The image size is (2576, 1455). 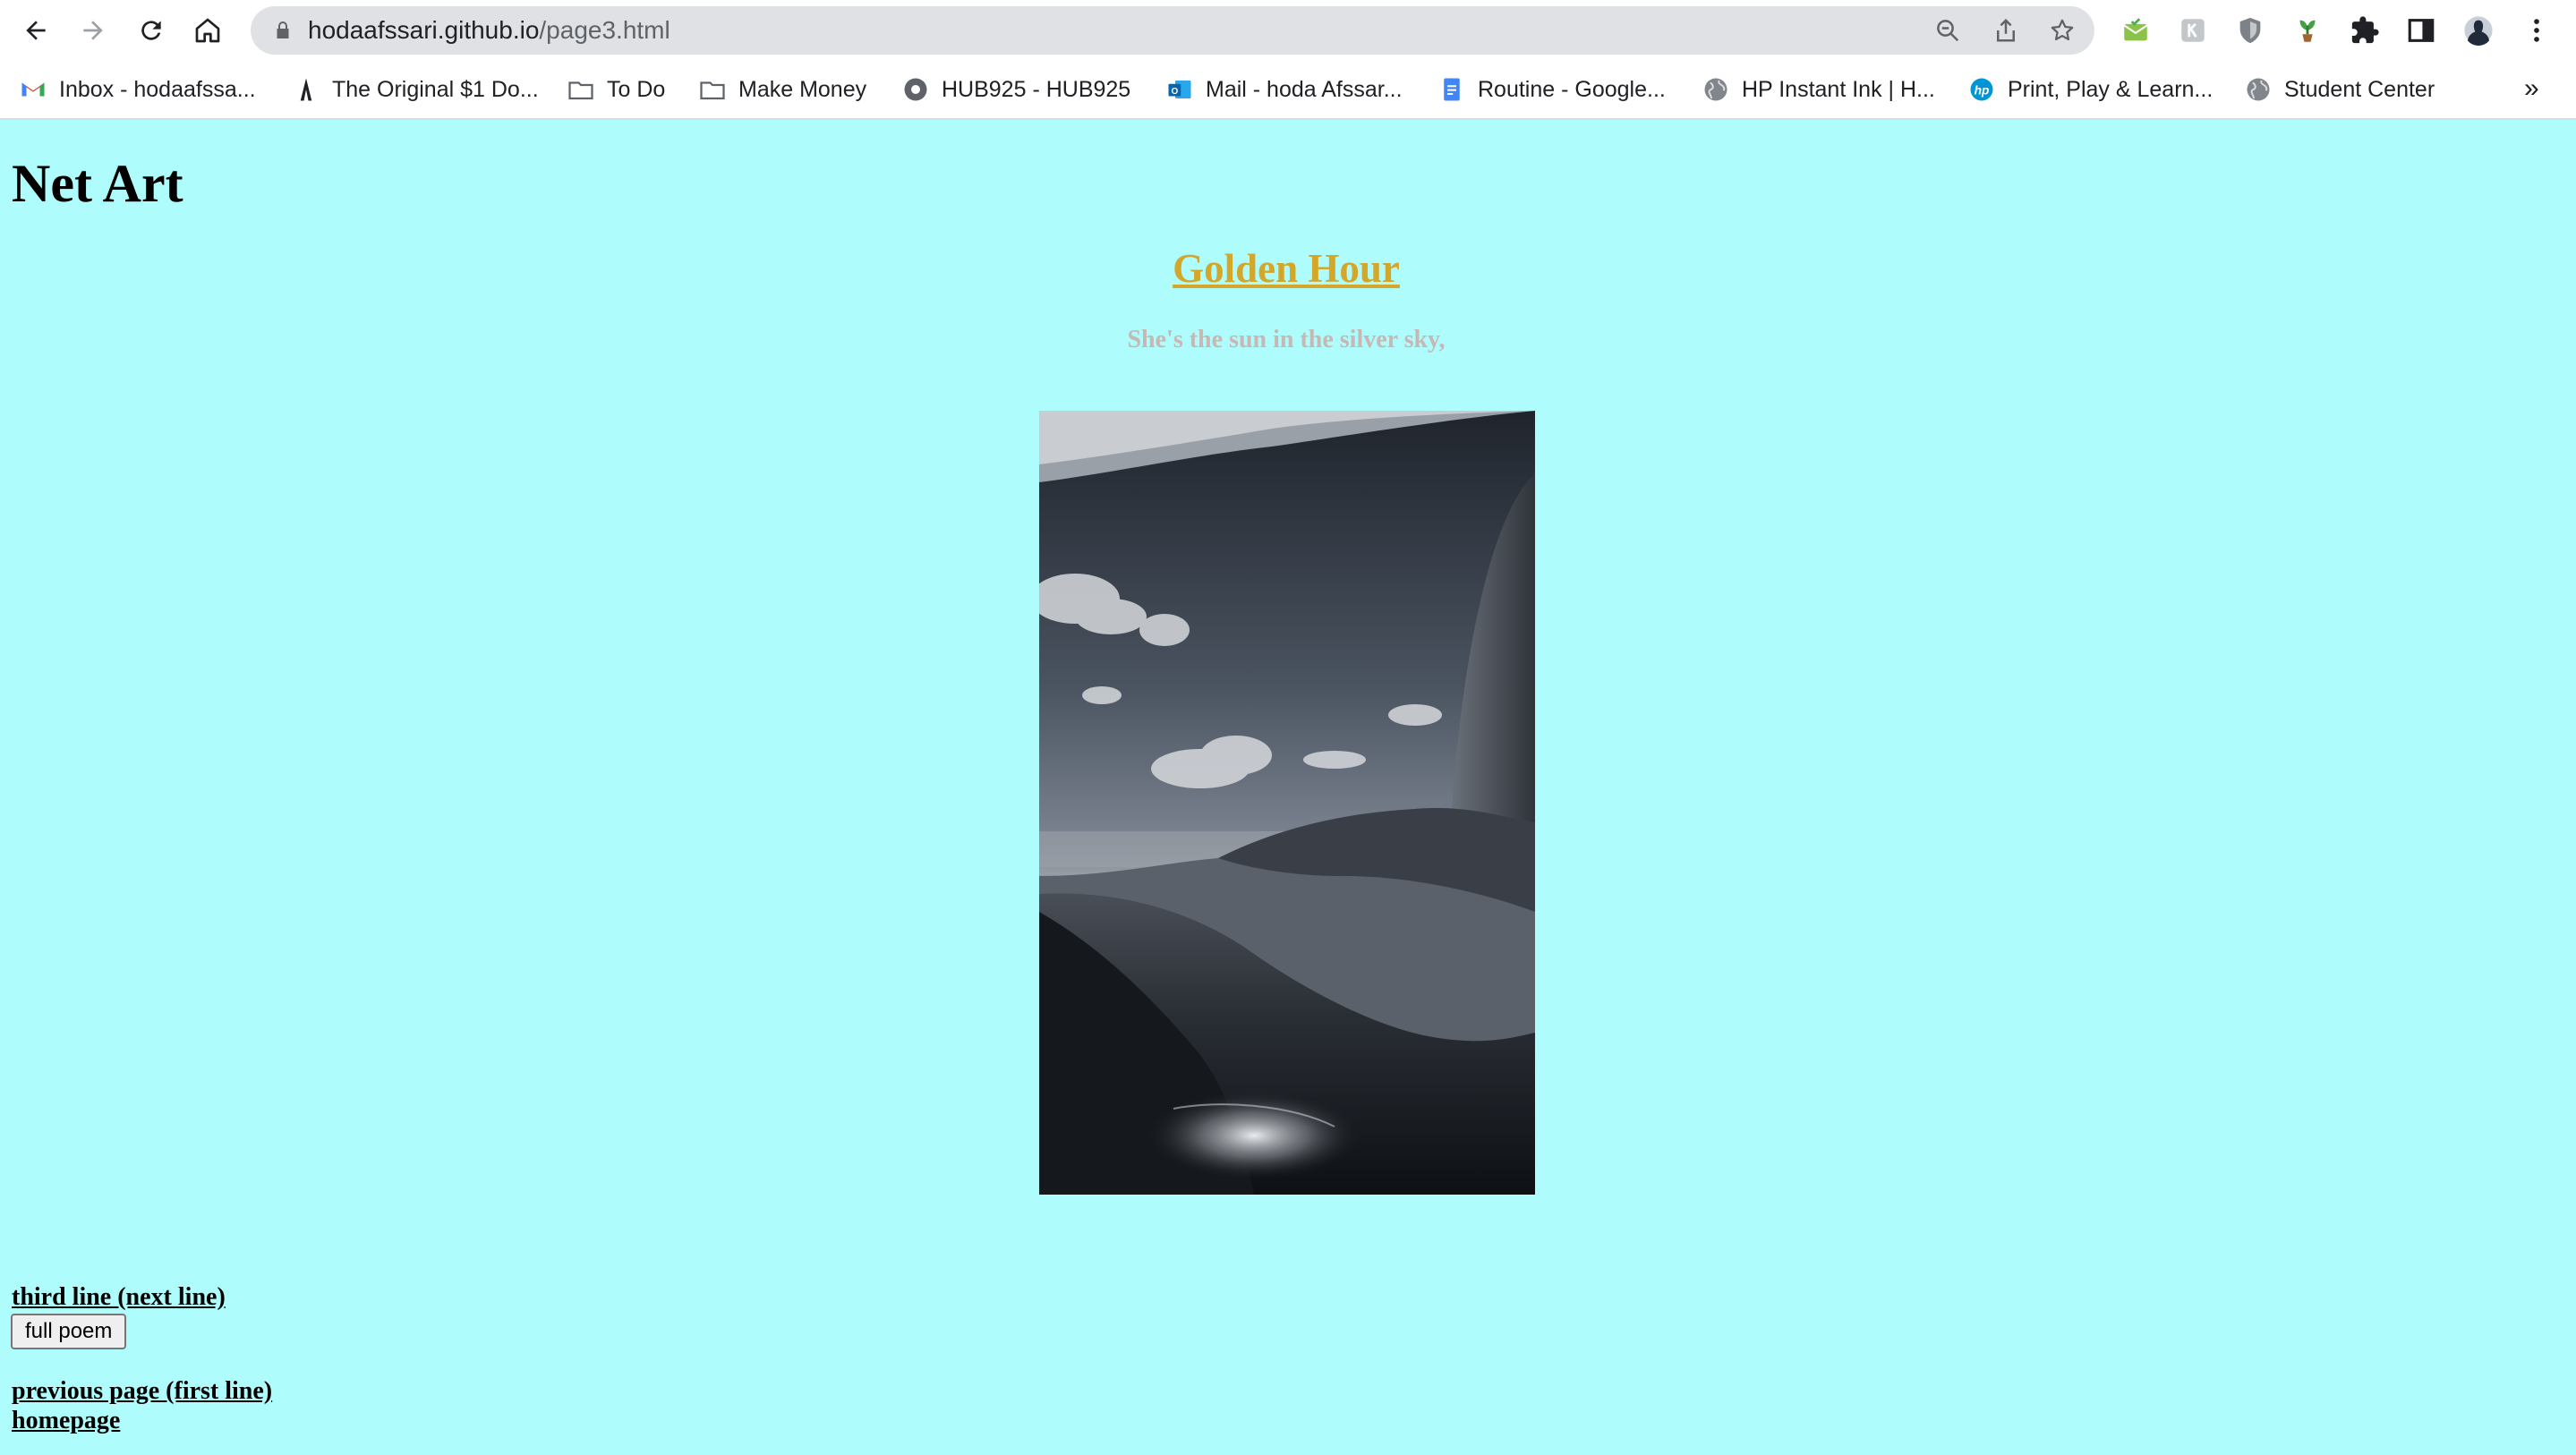 What do you see at coordinates (1286, 268) in the screenshot?
I see `poem-title-link: Golden Hour` at bounding box center [1286, 268].